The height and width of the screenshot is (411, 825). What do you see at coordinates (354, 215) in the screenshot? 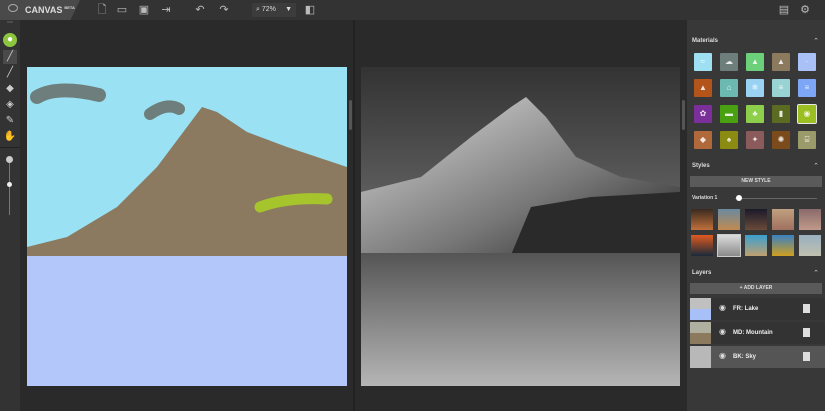
I see `view-divider` at bounding box center [354, 215].